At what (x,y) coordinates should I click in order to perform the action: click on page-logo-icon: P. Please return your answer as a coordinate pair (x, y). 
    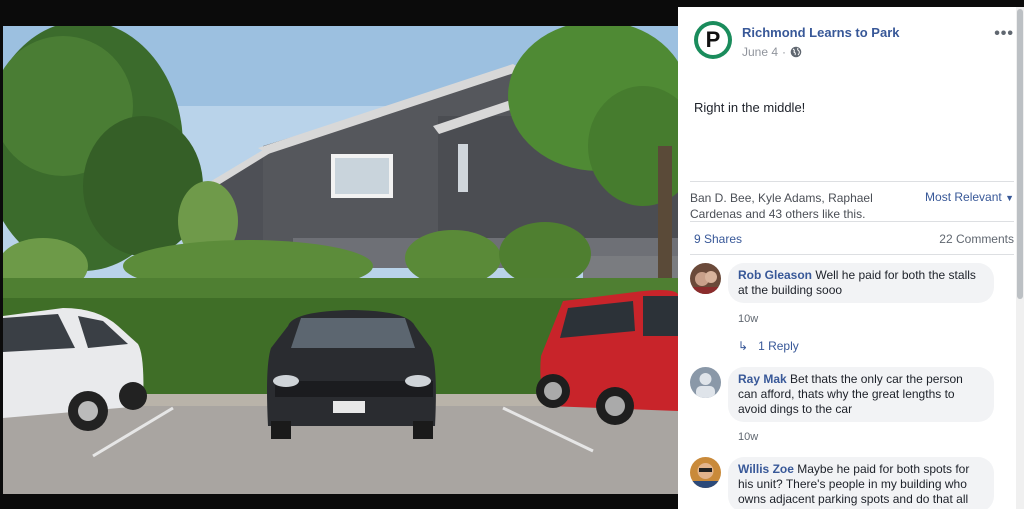
    Looking at the image, I should click on (713, 40).